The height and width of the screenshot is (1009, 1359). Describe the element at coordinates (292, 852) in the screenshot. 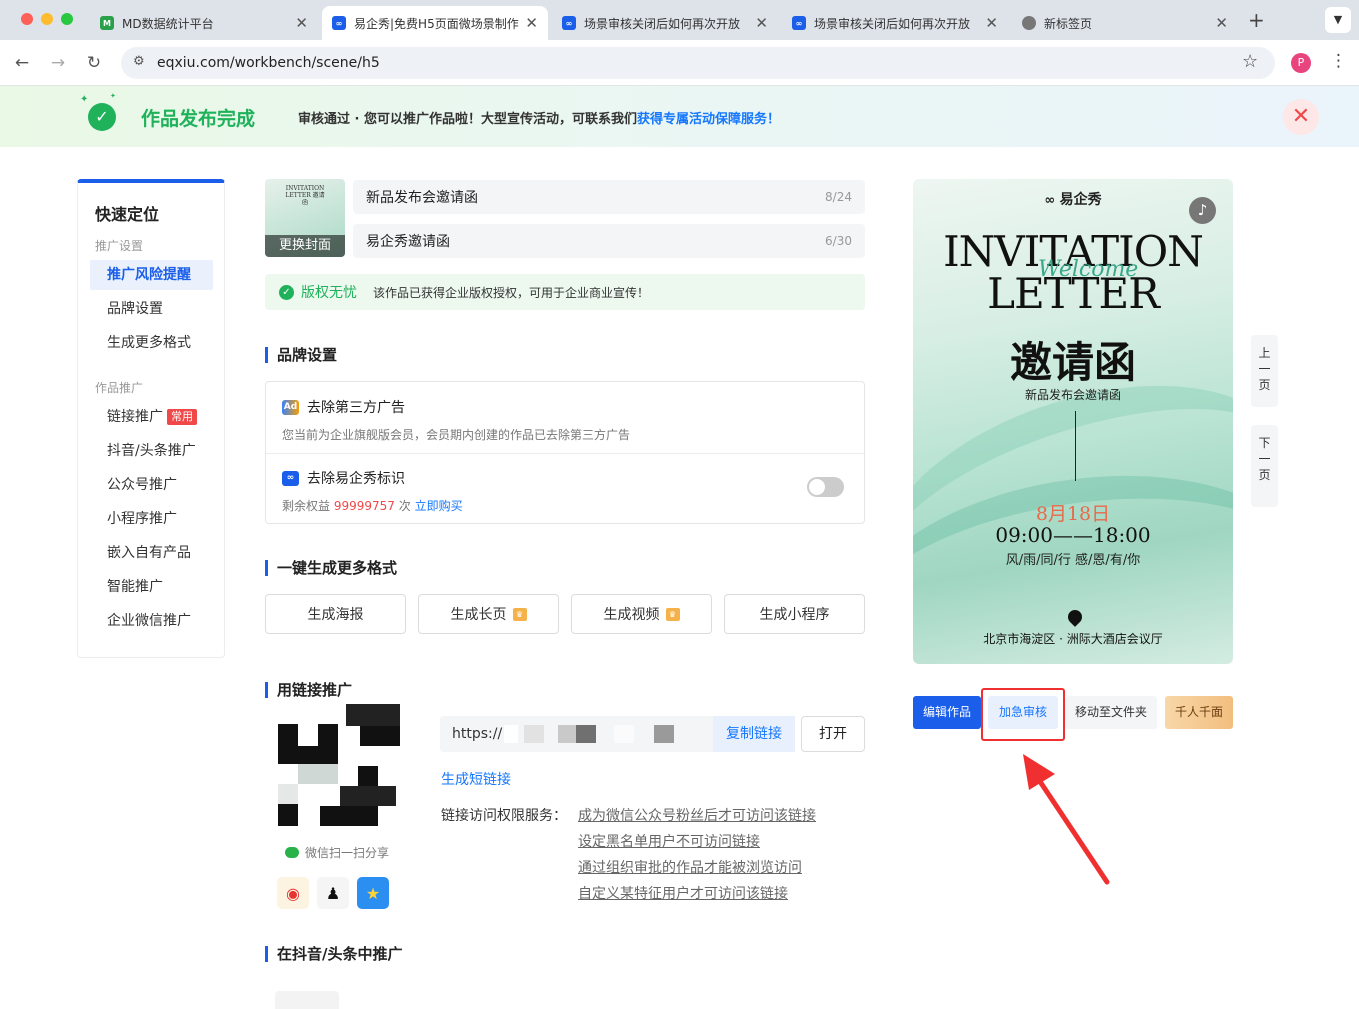

I see `wechat-icon` at that location.